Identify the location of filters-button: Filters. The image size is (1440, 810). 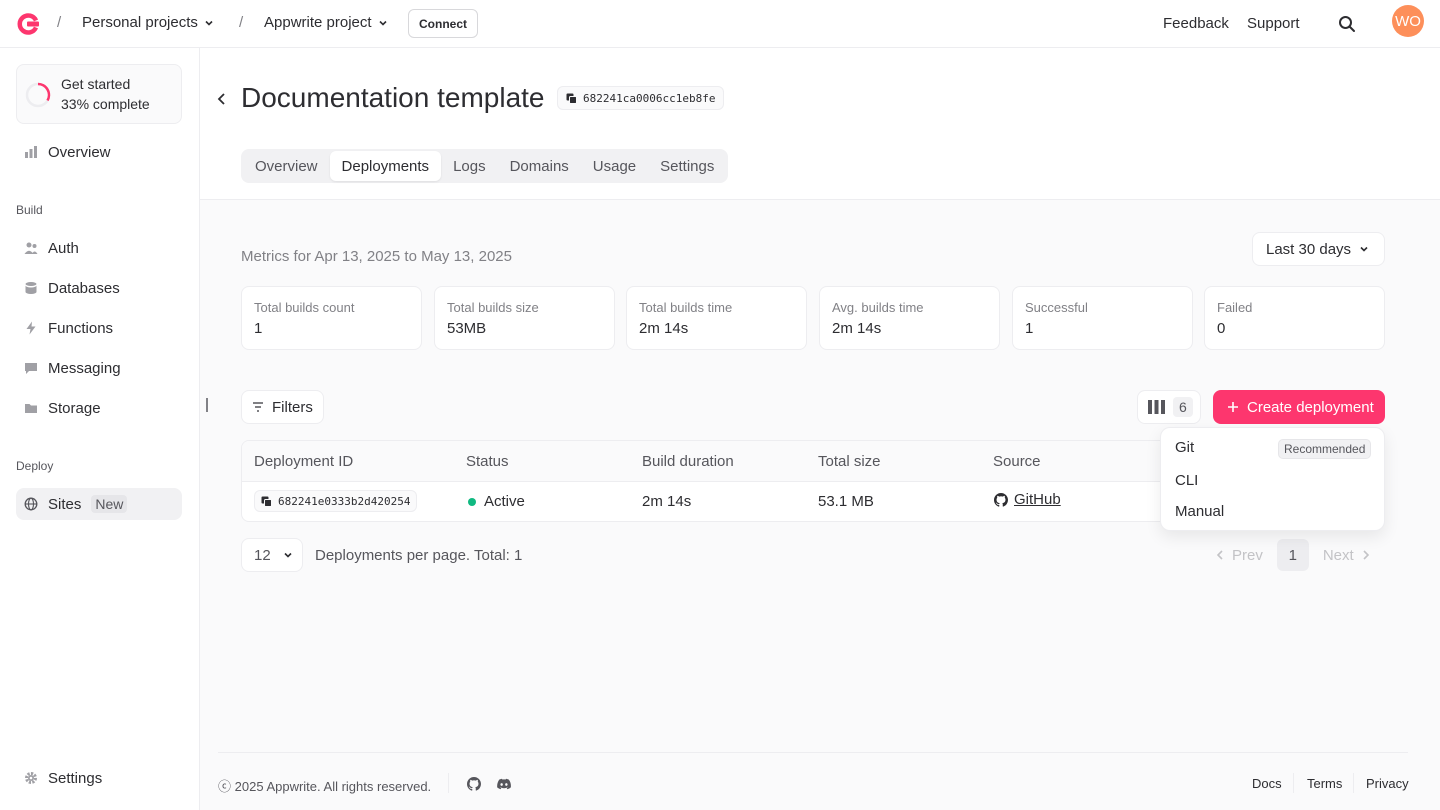
(282, 407).